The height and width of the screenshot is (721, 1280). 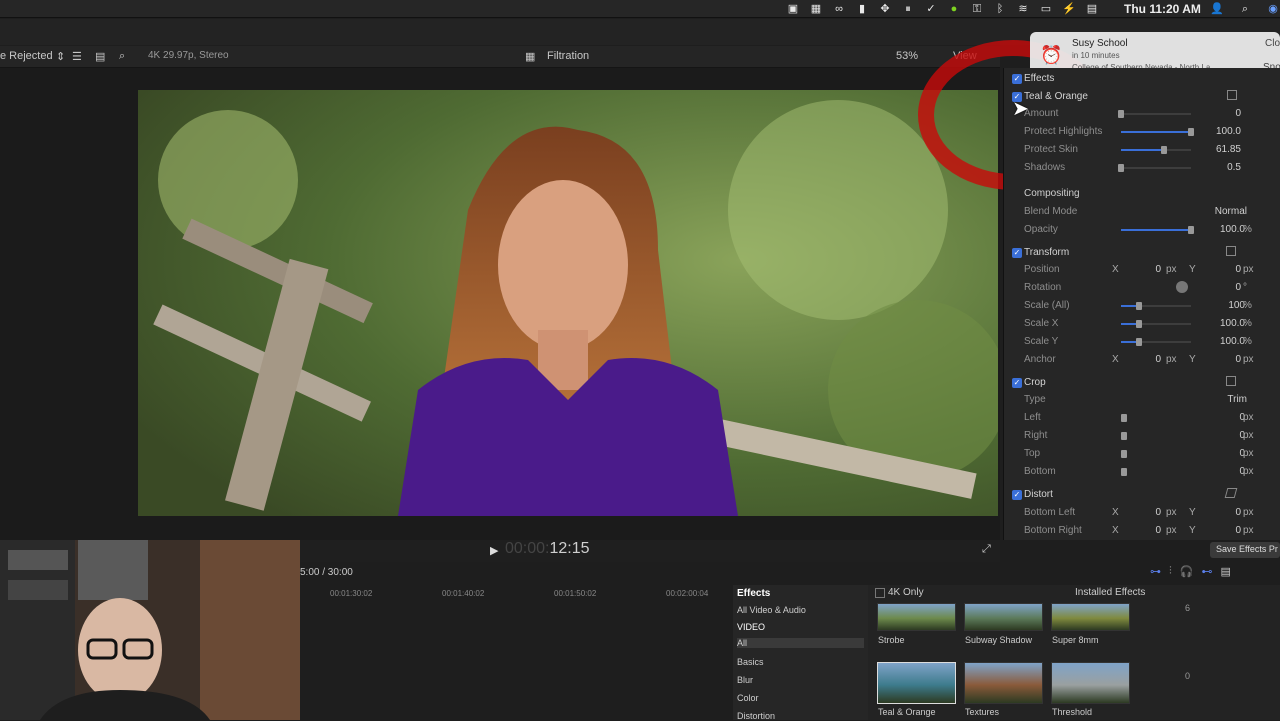 What do you see at coordinates (1238, 269) in the screenshot?
I see `position-y-value: 0` at bounding box center [1238, 269].